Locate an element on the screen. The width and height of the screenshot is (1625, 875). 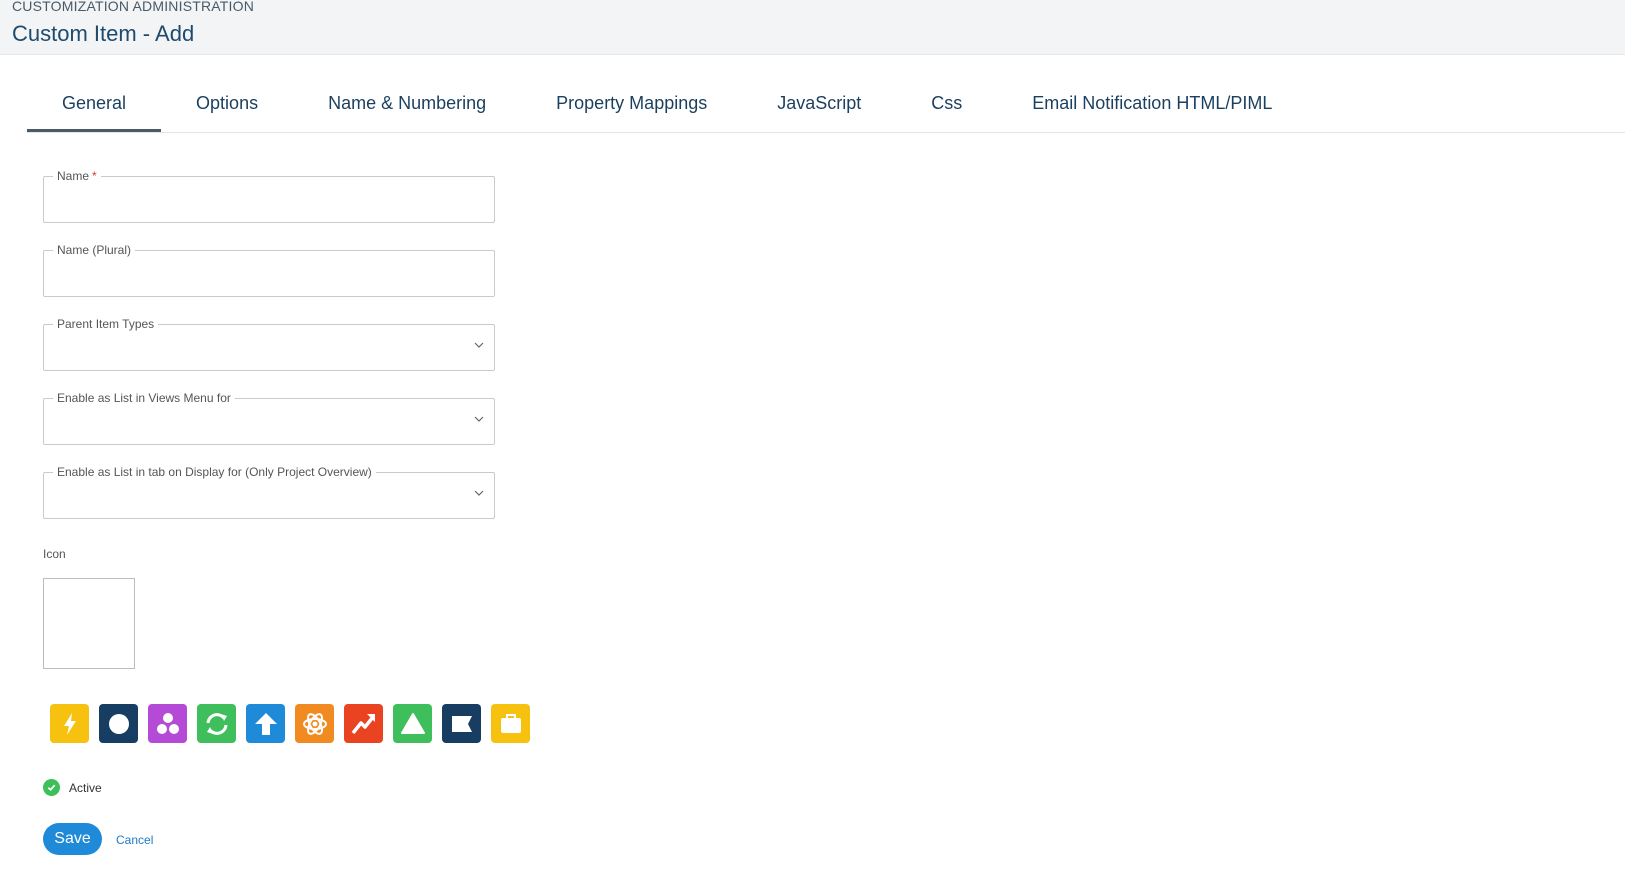
briefcase-icon is located at coordinates (510, 723).